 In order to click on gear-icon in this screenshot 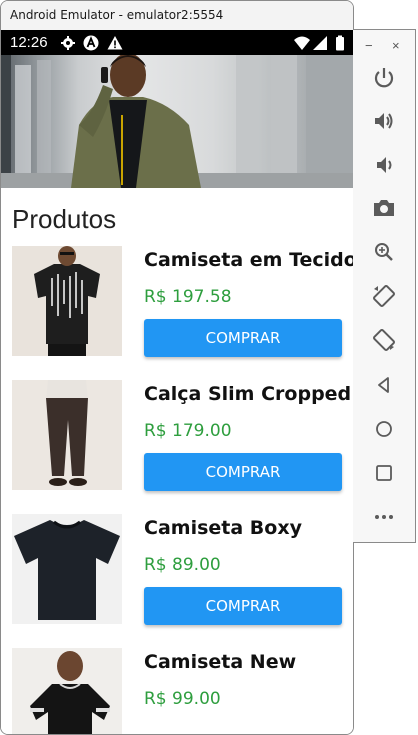, I will do `click(68, 43)`.